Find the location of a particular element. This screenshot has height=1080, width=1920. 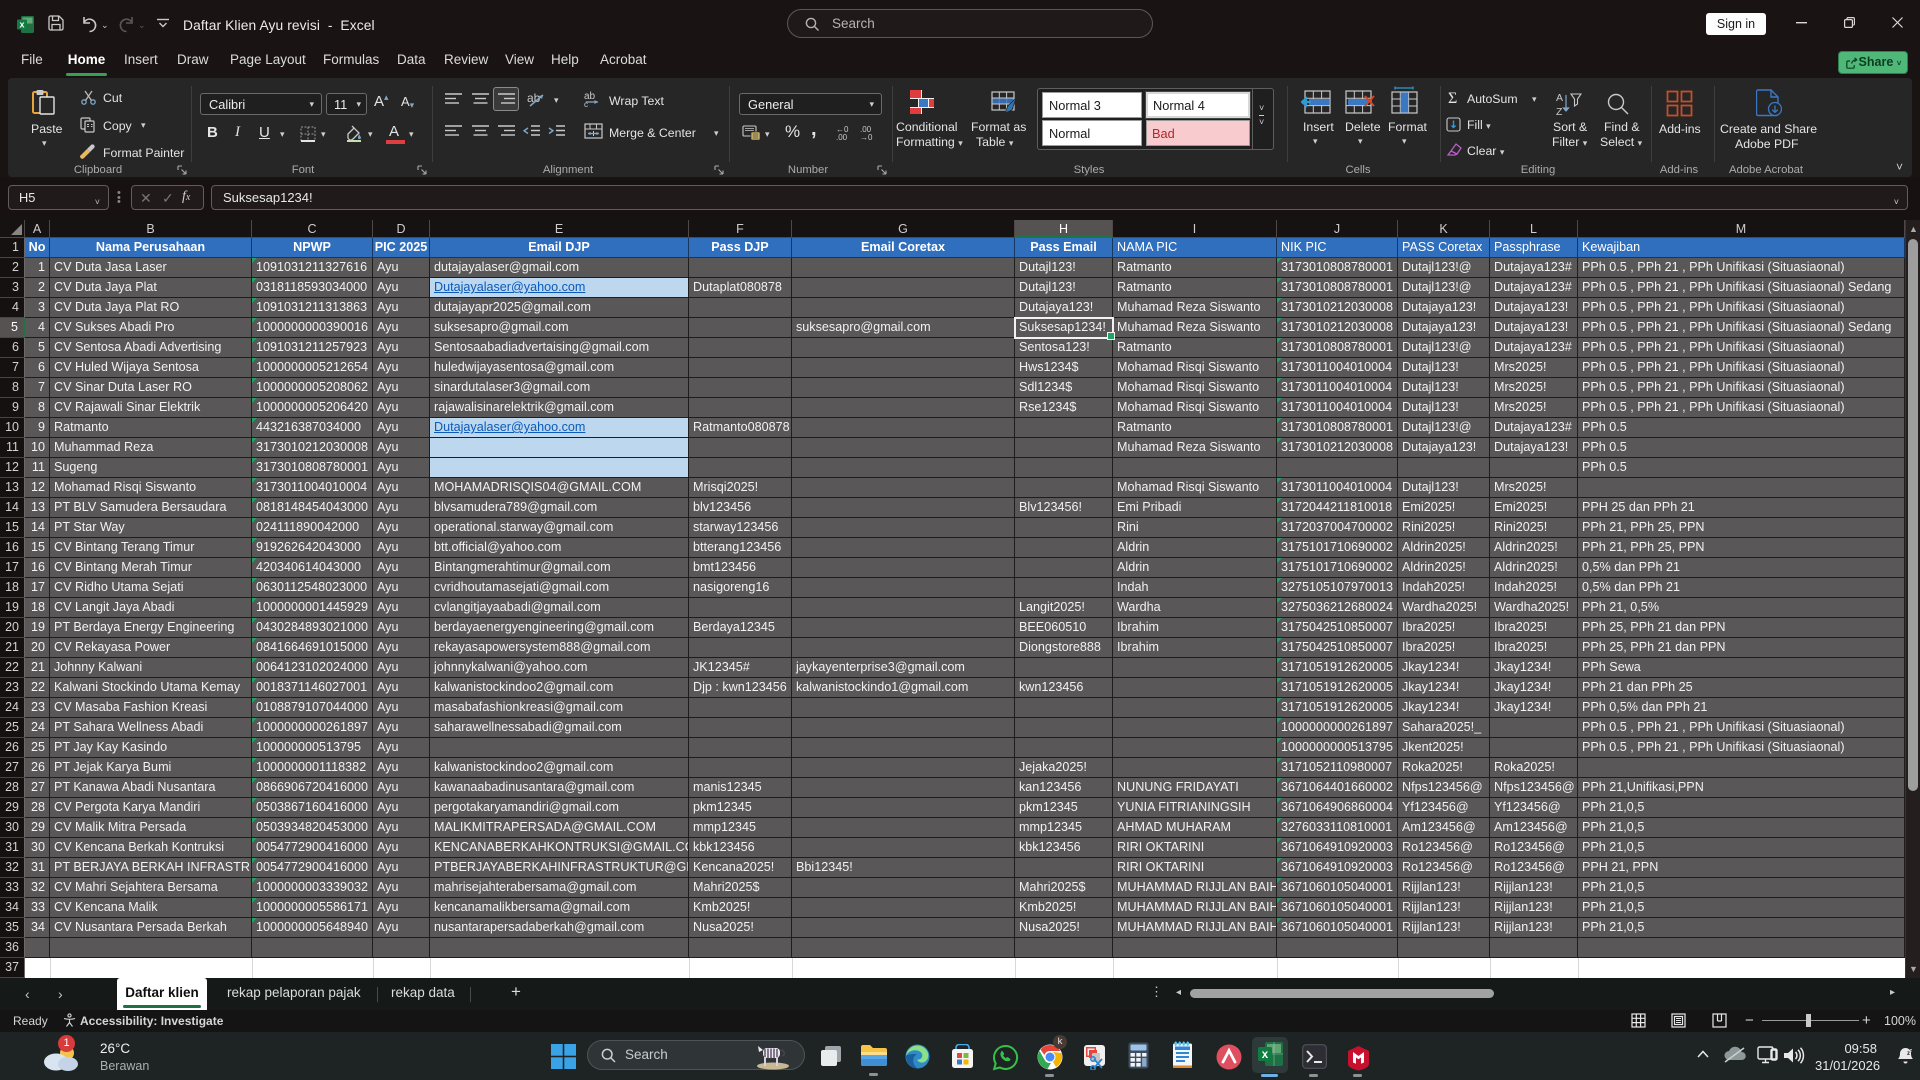

svg-text: z is located at coordinates (1911, 1051).